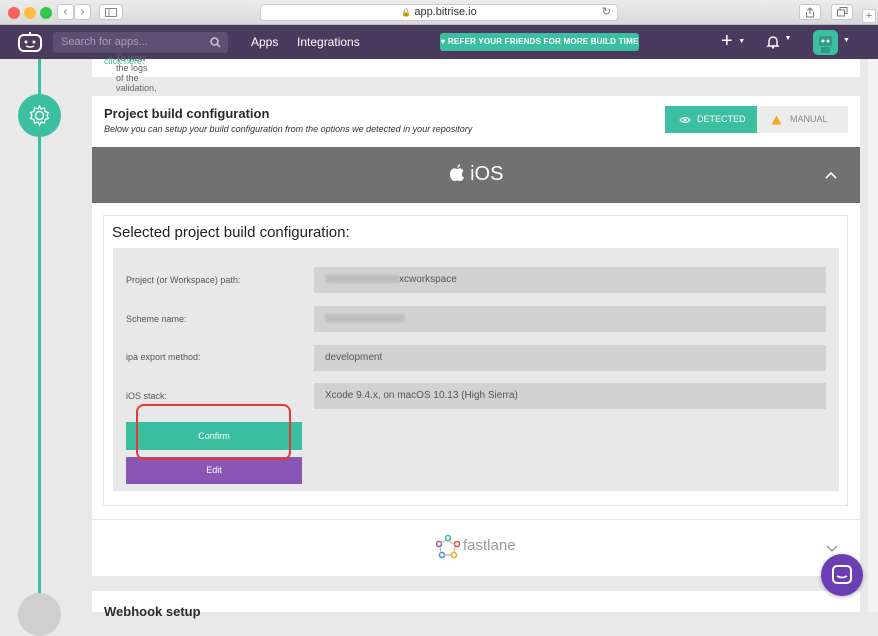  What do you see at coordinates (869, 16) in the screenshot?
I see `new-tab-button: +` at bounding box center [869, 16].